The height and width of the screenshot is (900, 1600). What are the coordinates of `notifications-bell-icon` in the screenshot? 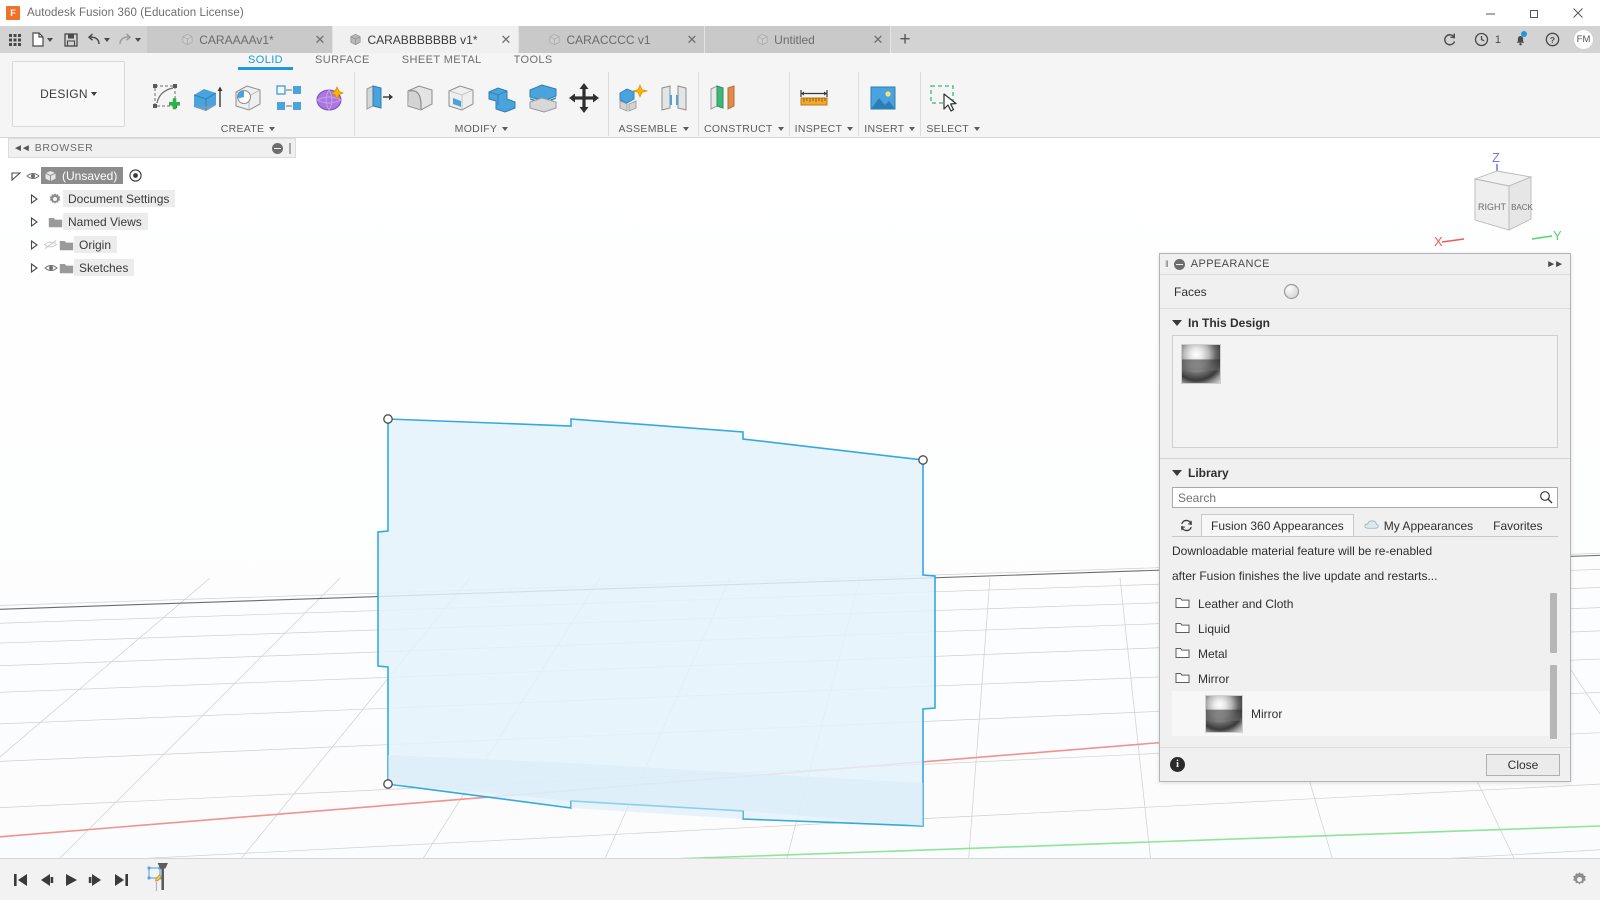 It's located at (1520, 39).